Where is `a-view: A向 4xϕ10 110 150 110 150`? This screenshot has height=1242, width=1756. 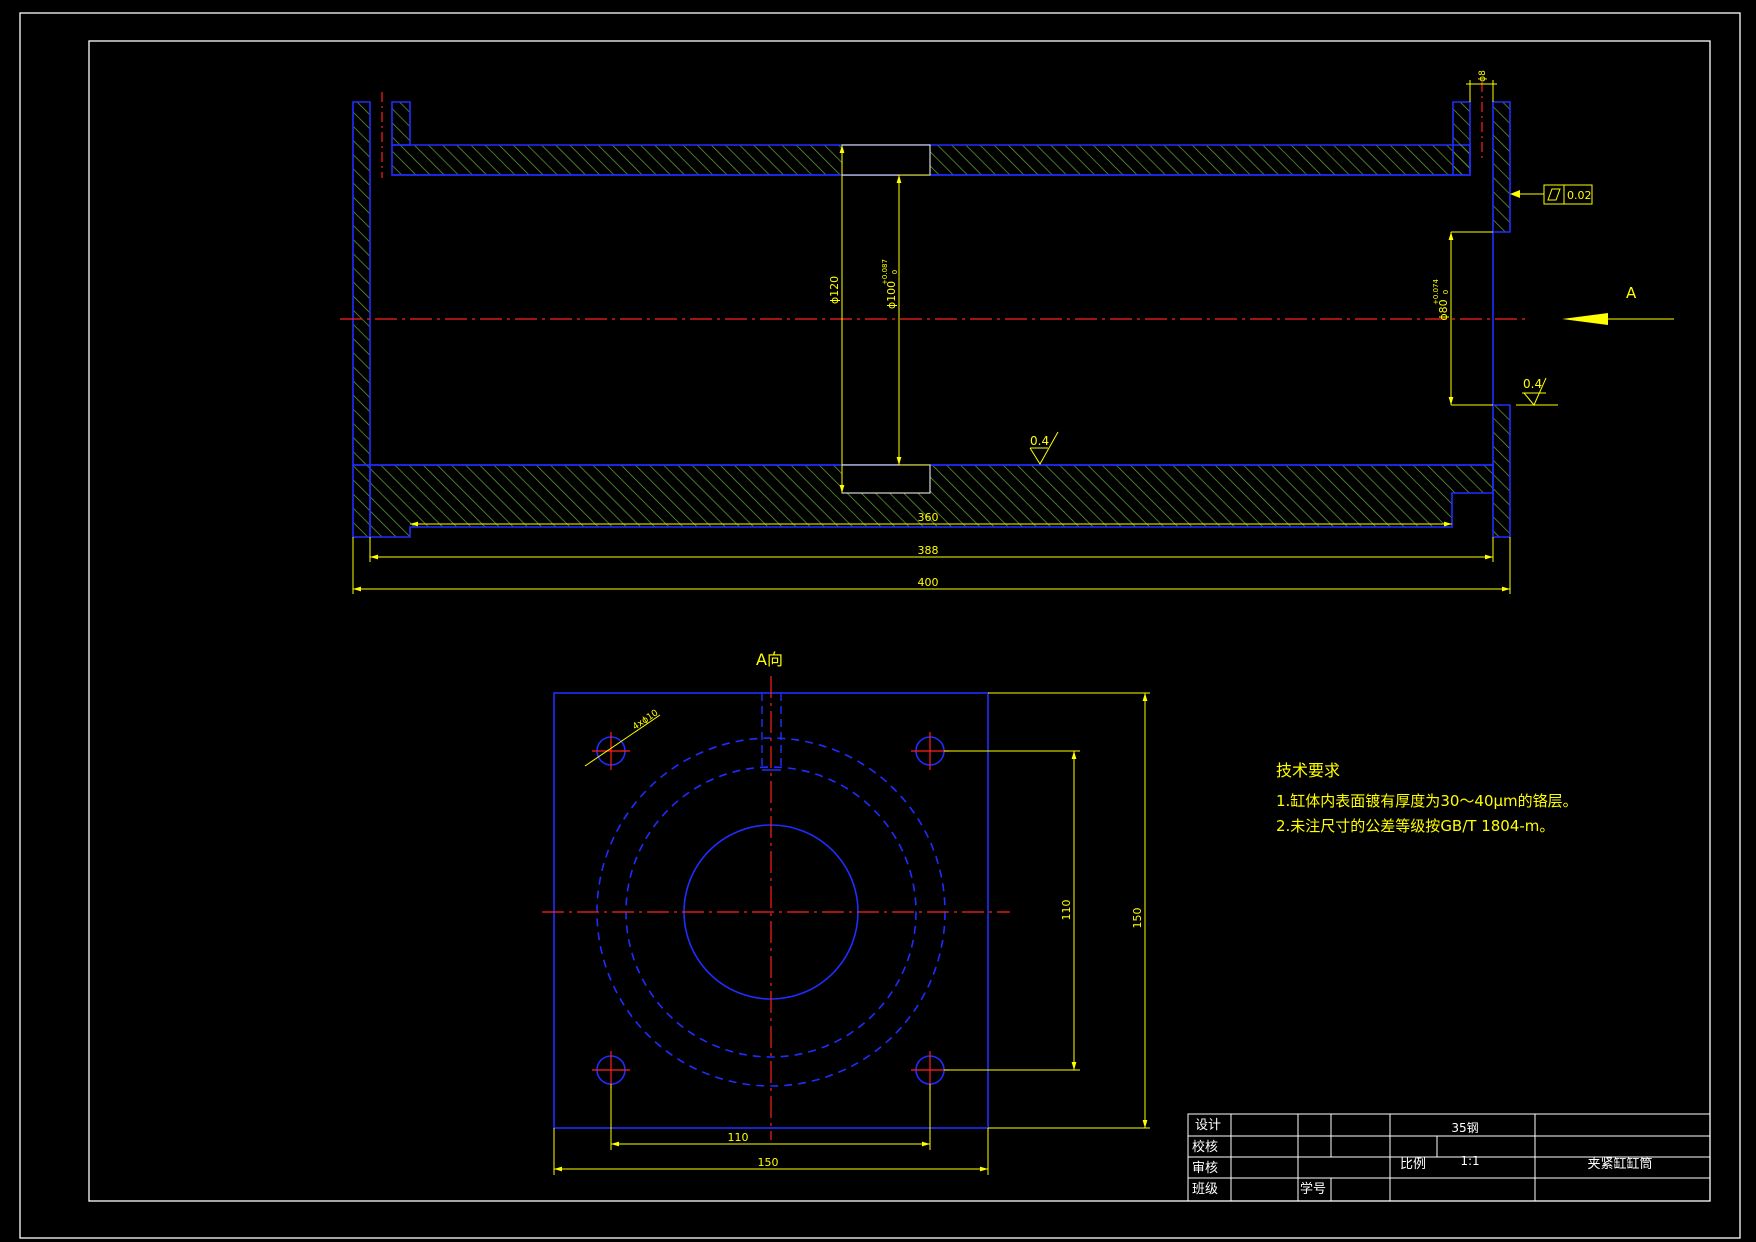
a-view: A向 4xϕ10 110 150 110 150 is located at coordinates (846, 912).